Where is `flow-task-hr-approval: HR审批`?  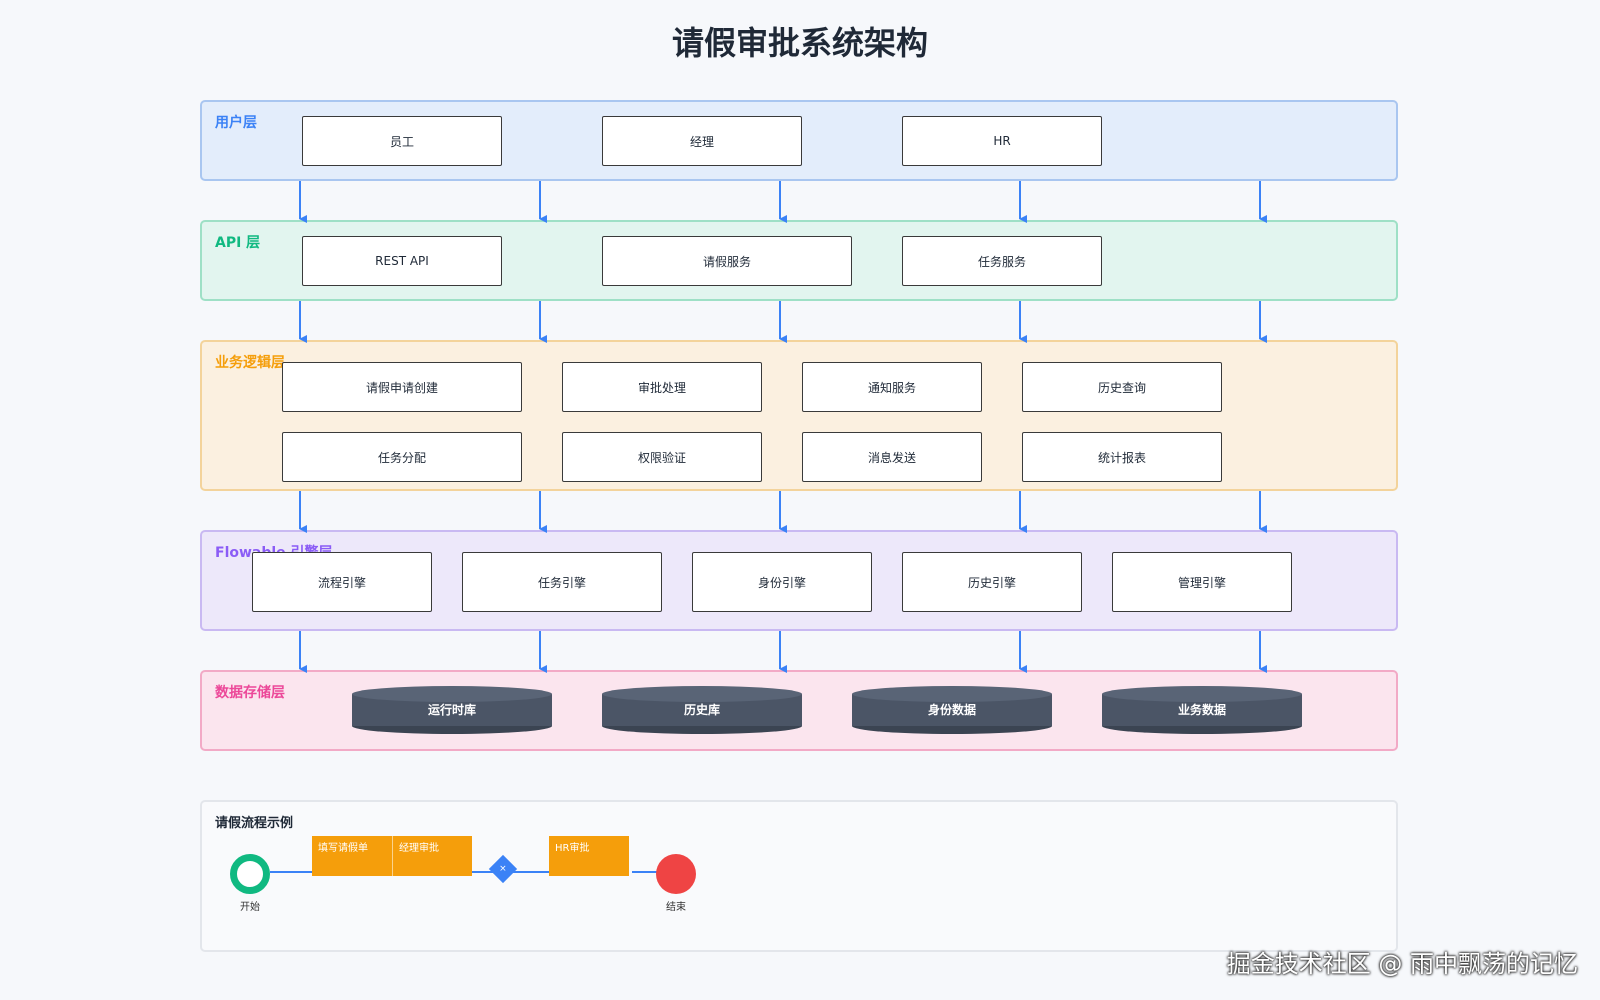 flow-task-hr-approval: HR审批 is located at coordinates (589, 856).